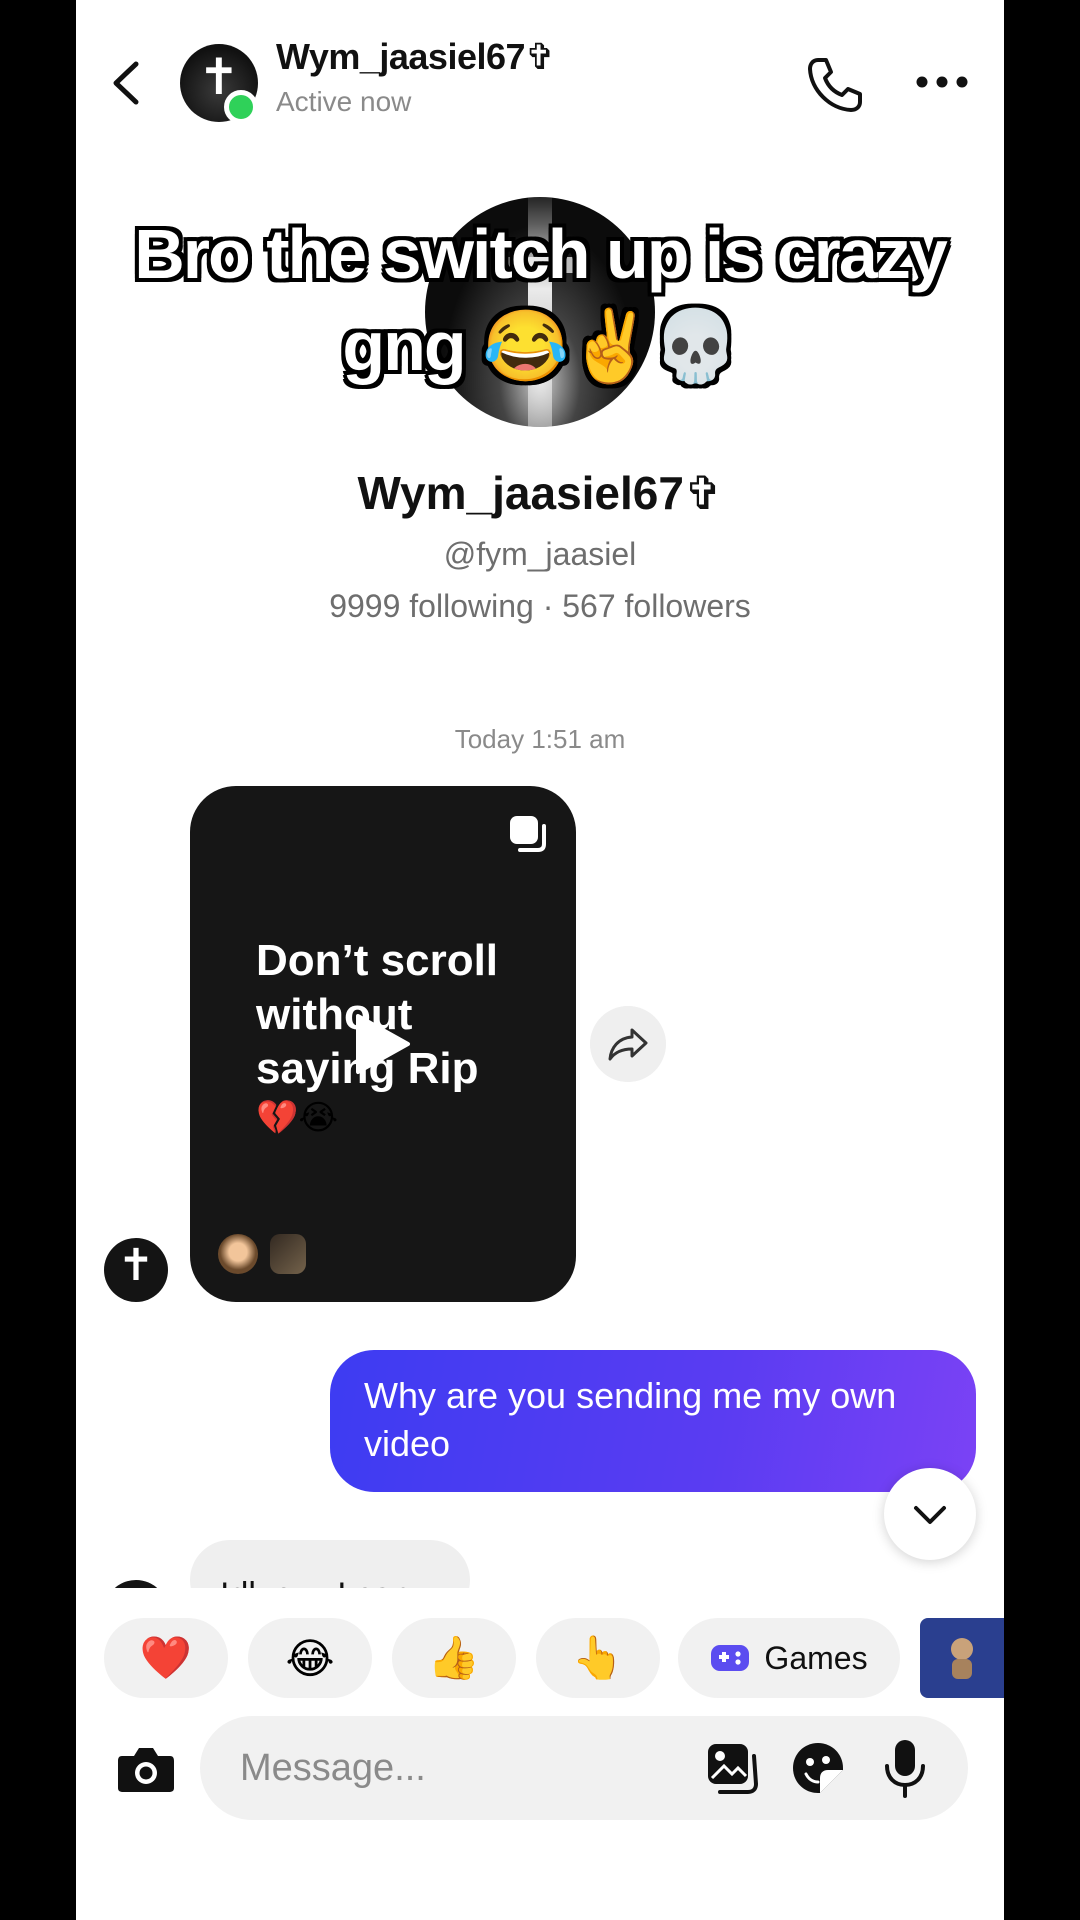 This screenshot has height=1920, width=1080. What do you see at coordinates (540, 346) in the screenshot?
I see `caption-line-2: gng 😂✌️💀` at bounding box center [540, 346].